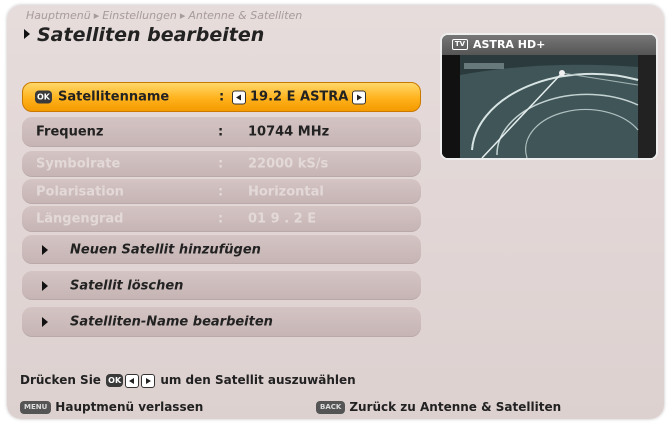 Image resolution: width=671 pixels, height=425 pixels. What do you see at coordinates (58, 15) in the screenshot?
I see `breadcrumb-item-main-menu: Hauptmenü` at bounding box center [58, 15].